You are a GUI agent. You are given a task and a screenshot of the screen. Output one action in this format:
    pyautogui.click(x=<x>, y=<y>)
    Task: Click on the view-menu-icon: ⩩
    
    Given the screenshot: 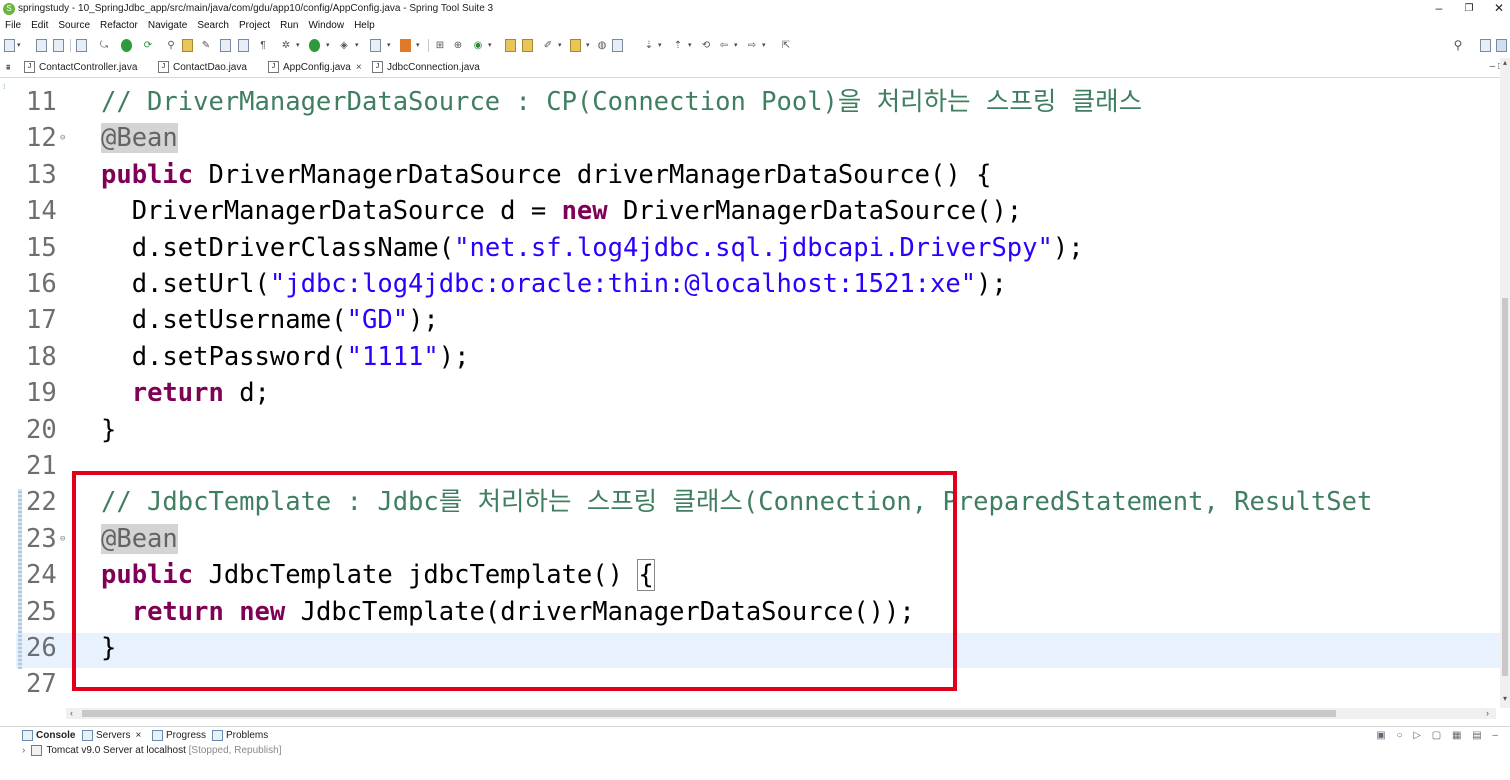 What is the action you would take?
    pyautogui.click(x=8, y=68)
    